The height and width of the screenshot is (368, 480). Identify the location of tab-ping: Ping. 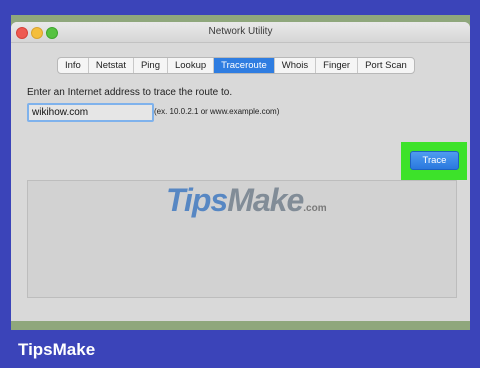
(151, 65).